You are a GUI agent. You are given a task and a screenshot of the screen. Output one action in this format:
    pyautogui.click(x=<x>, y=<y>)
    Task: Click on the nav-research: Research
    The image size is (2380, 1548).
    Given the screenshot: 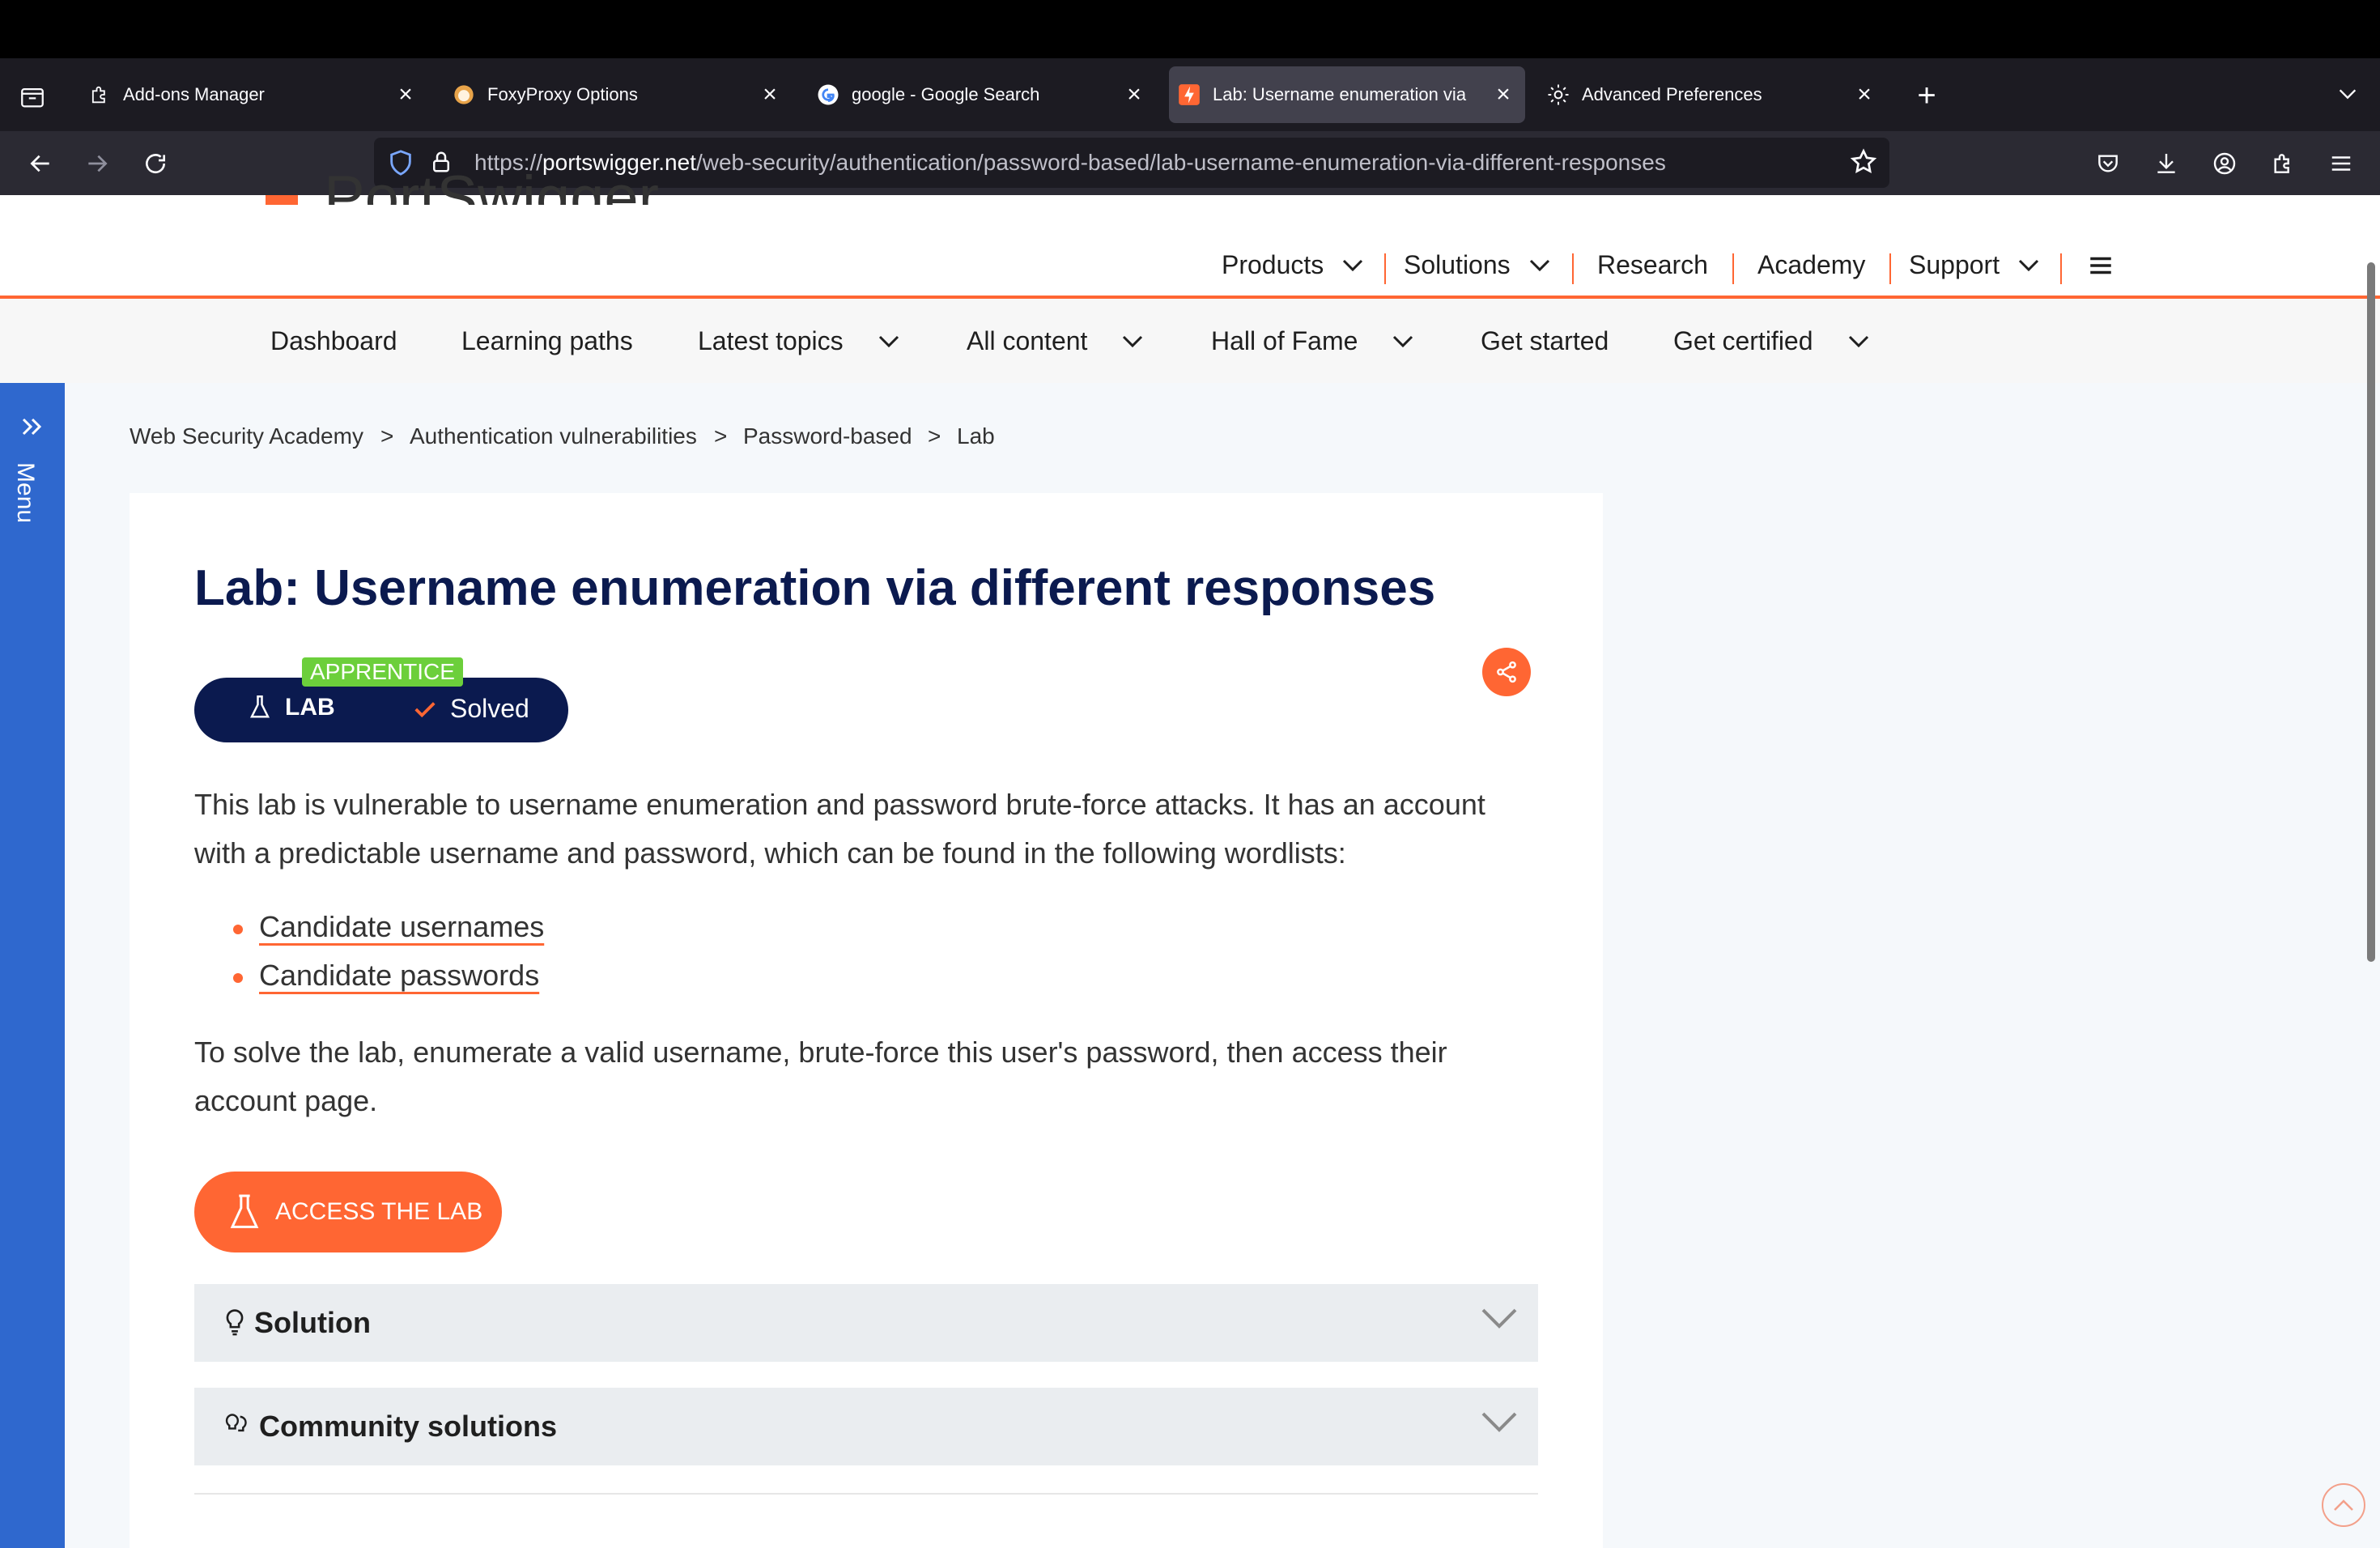 What is the action you would take?
    pyautogui.click(x=1653, y=265)
    